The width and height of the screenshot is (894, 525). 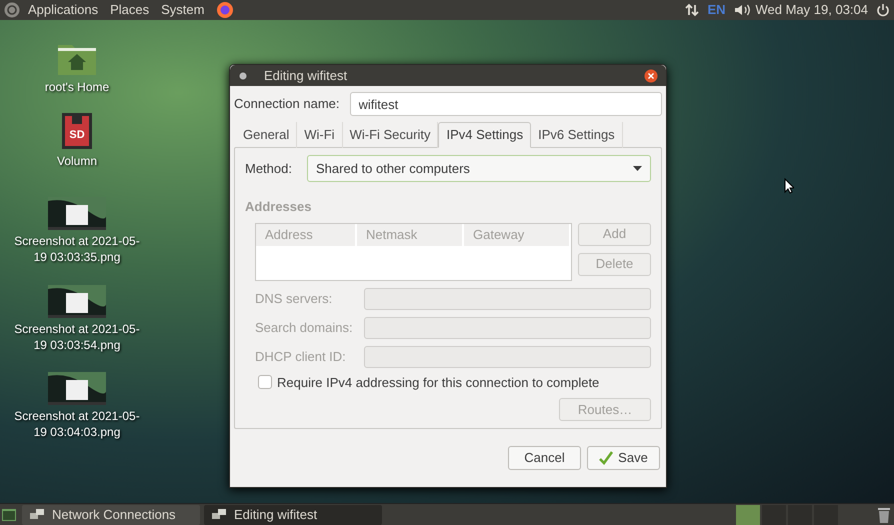 What do you see at coordinates (77, 424) in the screenshot?
I see `icon-label: Screenshot at 2021-05-19 03:04:03.png` at bounding box center [77, 424].